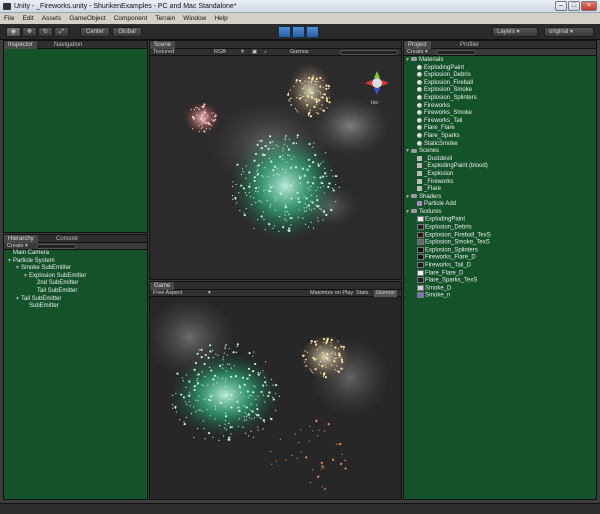 The width and height of the screenshot is (600, 514). I want to click on rotate-tool-icon: ↻, so click(45, 32).